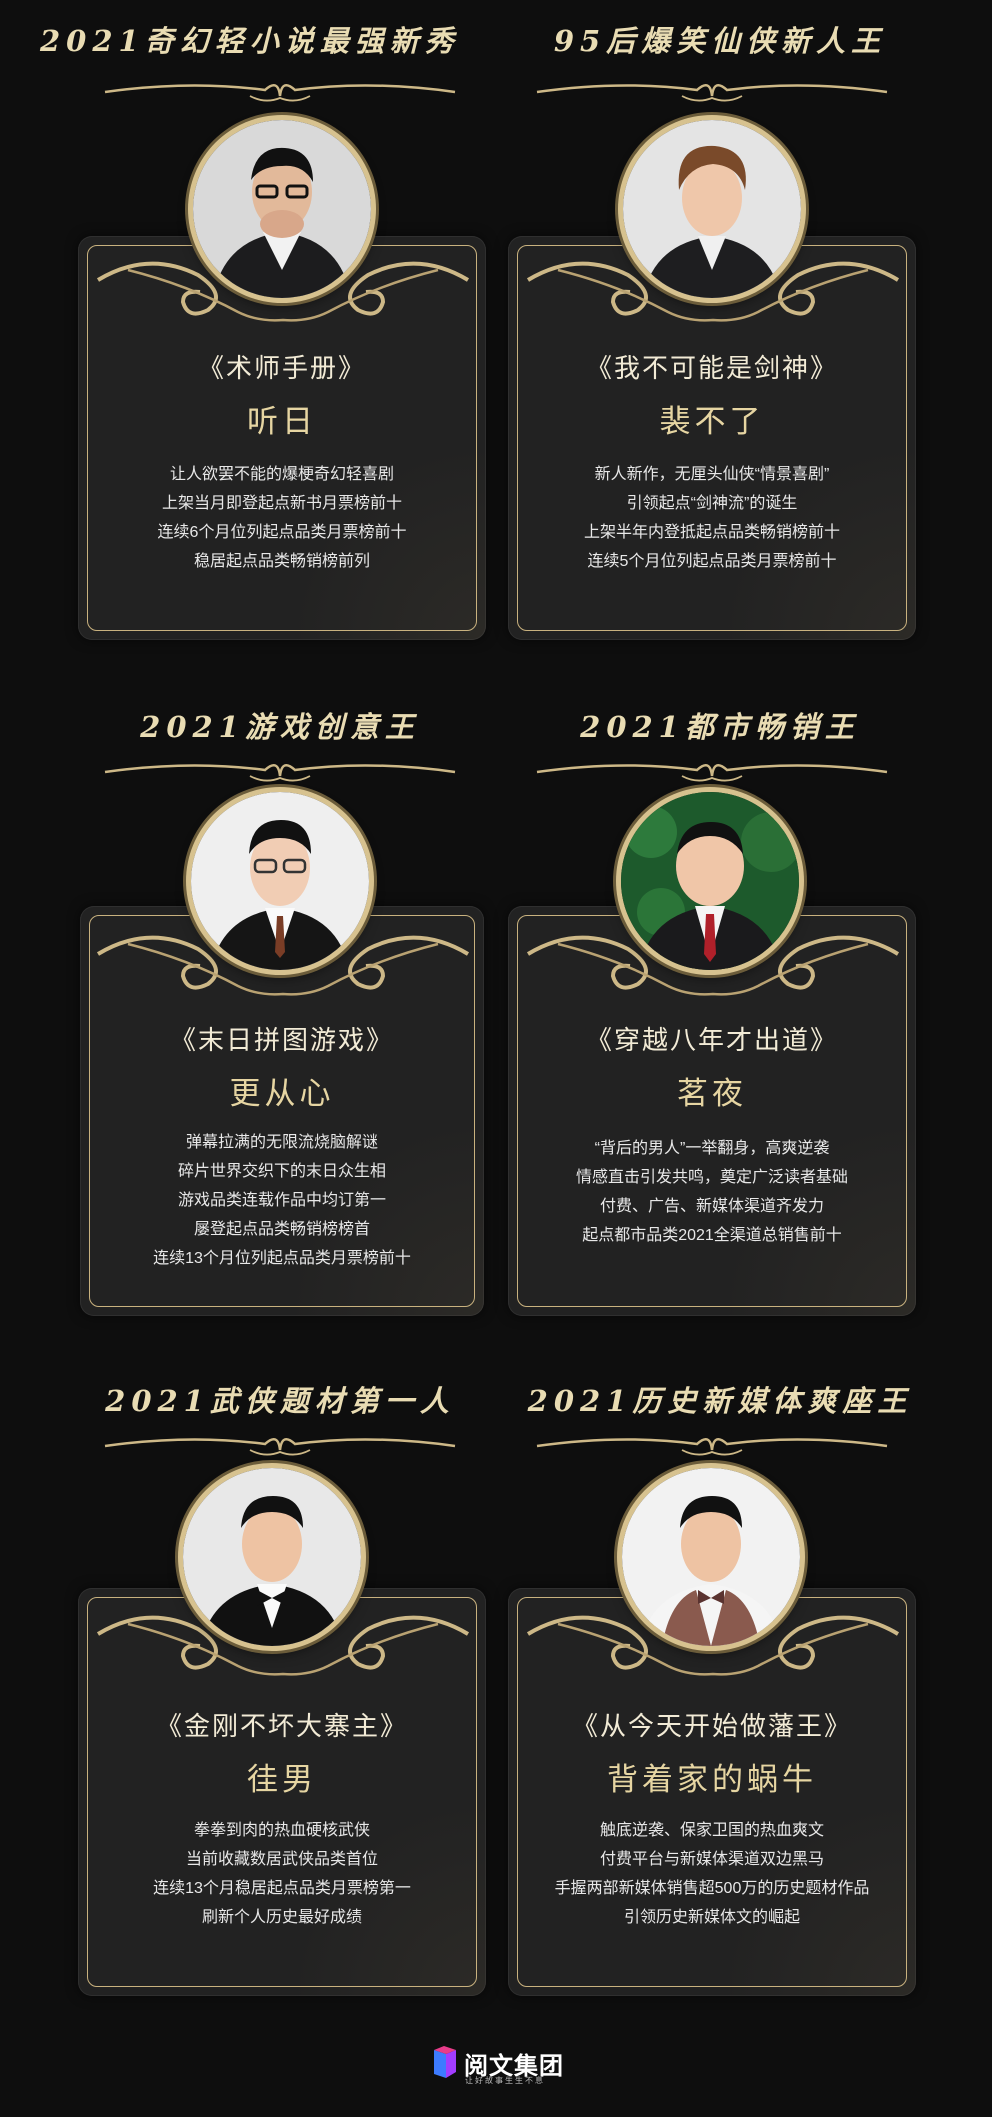 This screenshot has width=992, height=2117. What do you see at coordinates (712, 1888) in the screenshot?
I see `description-line: 手握两部新媒体销售超500万的历史题材作品` at bounding box center [712, 1888].